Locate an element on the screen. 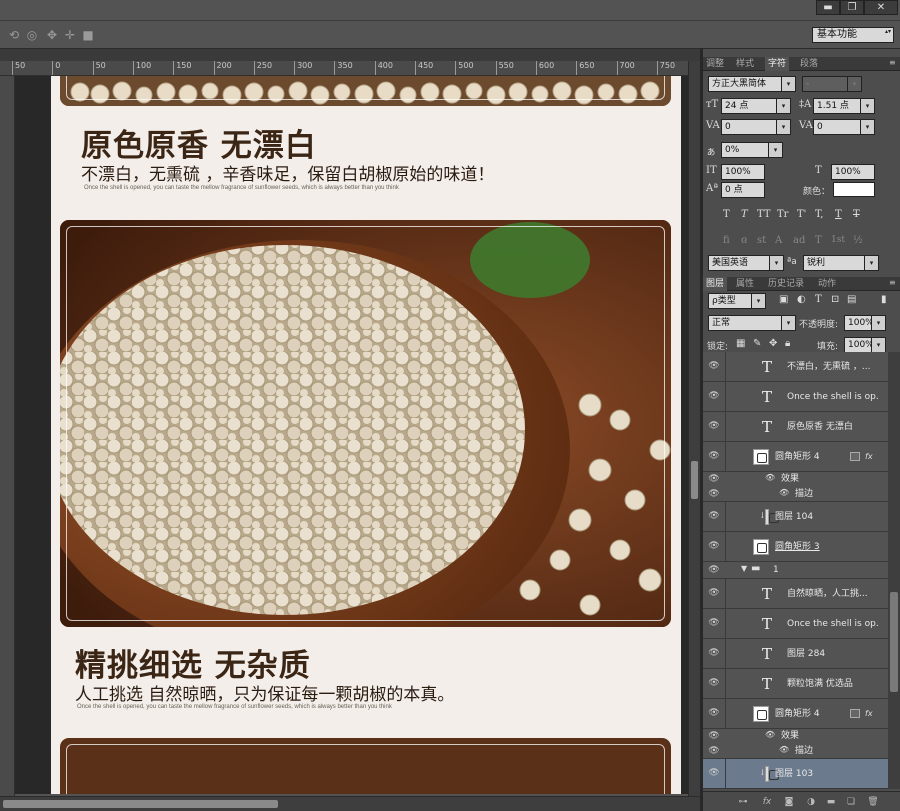  ornaments-icon: T is located at coordinates (818, 240).